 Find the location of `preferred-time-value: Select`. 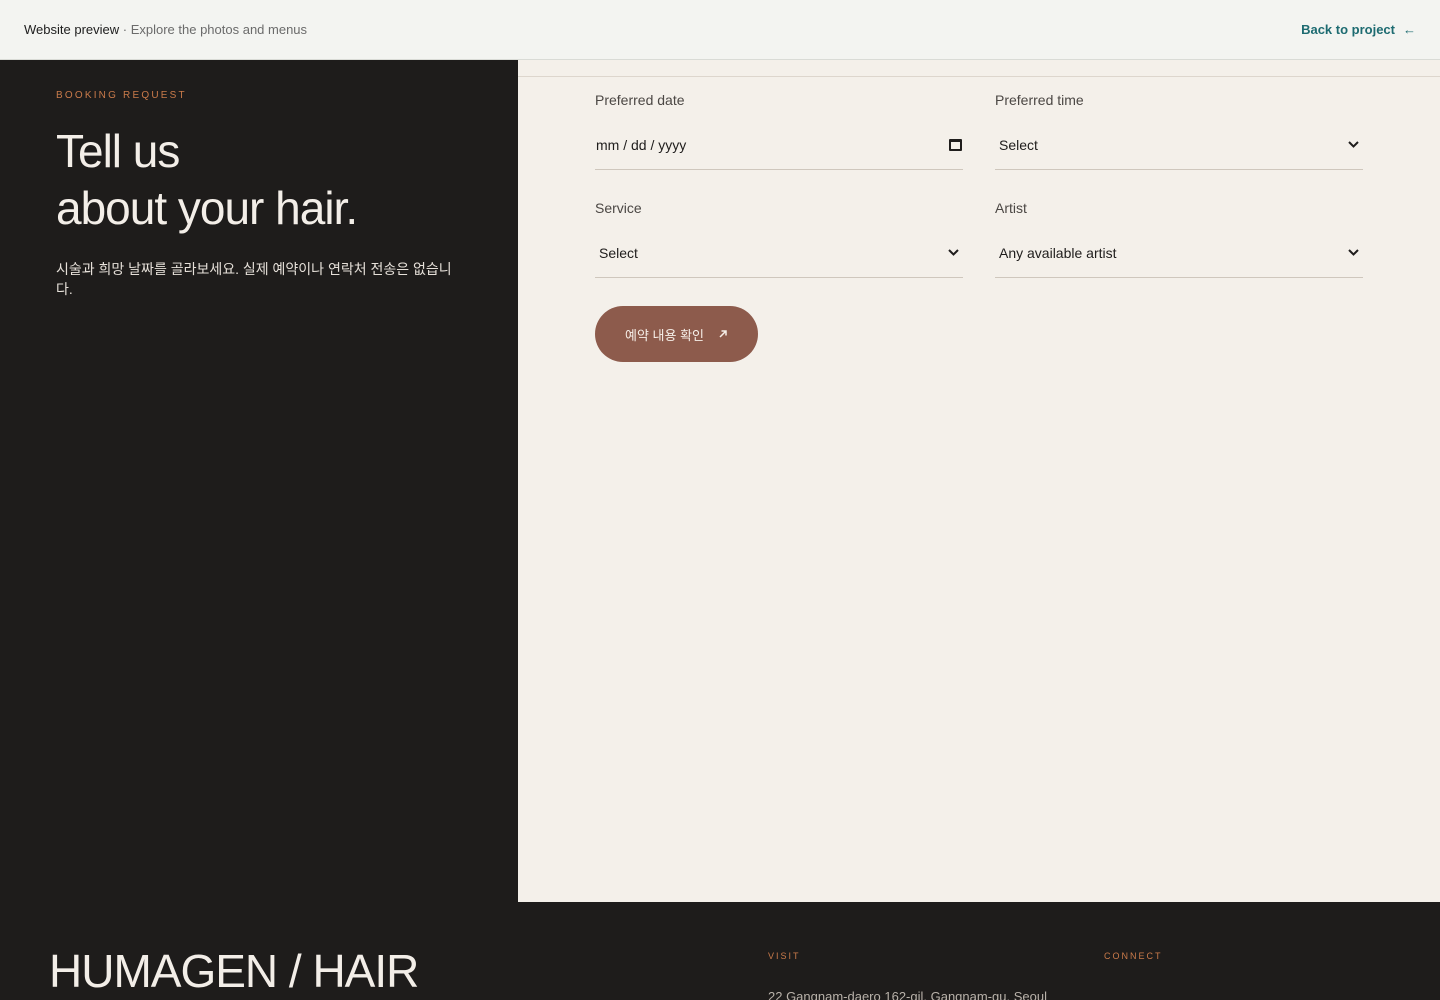

preferred-time-value: Select is located at coordinates (1018, 144).